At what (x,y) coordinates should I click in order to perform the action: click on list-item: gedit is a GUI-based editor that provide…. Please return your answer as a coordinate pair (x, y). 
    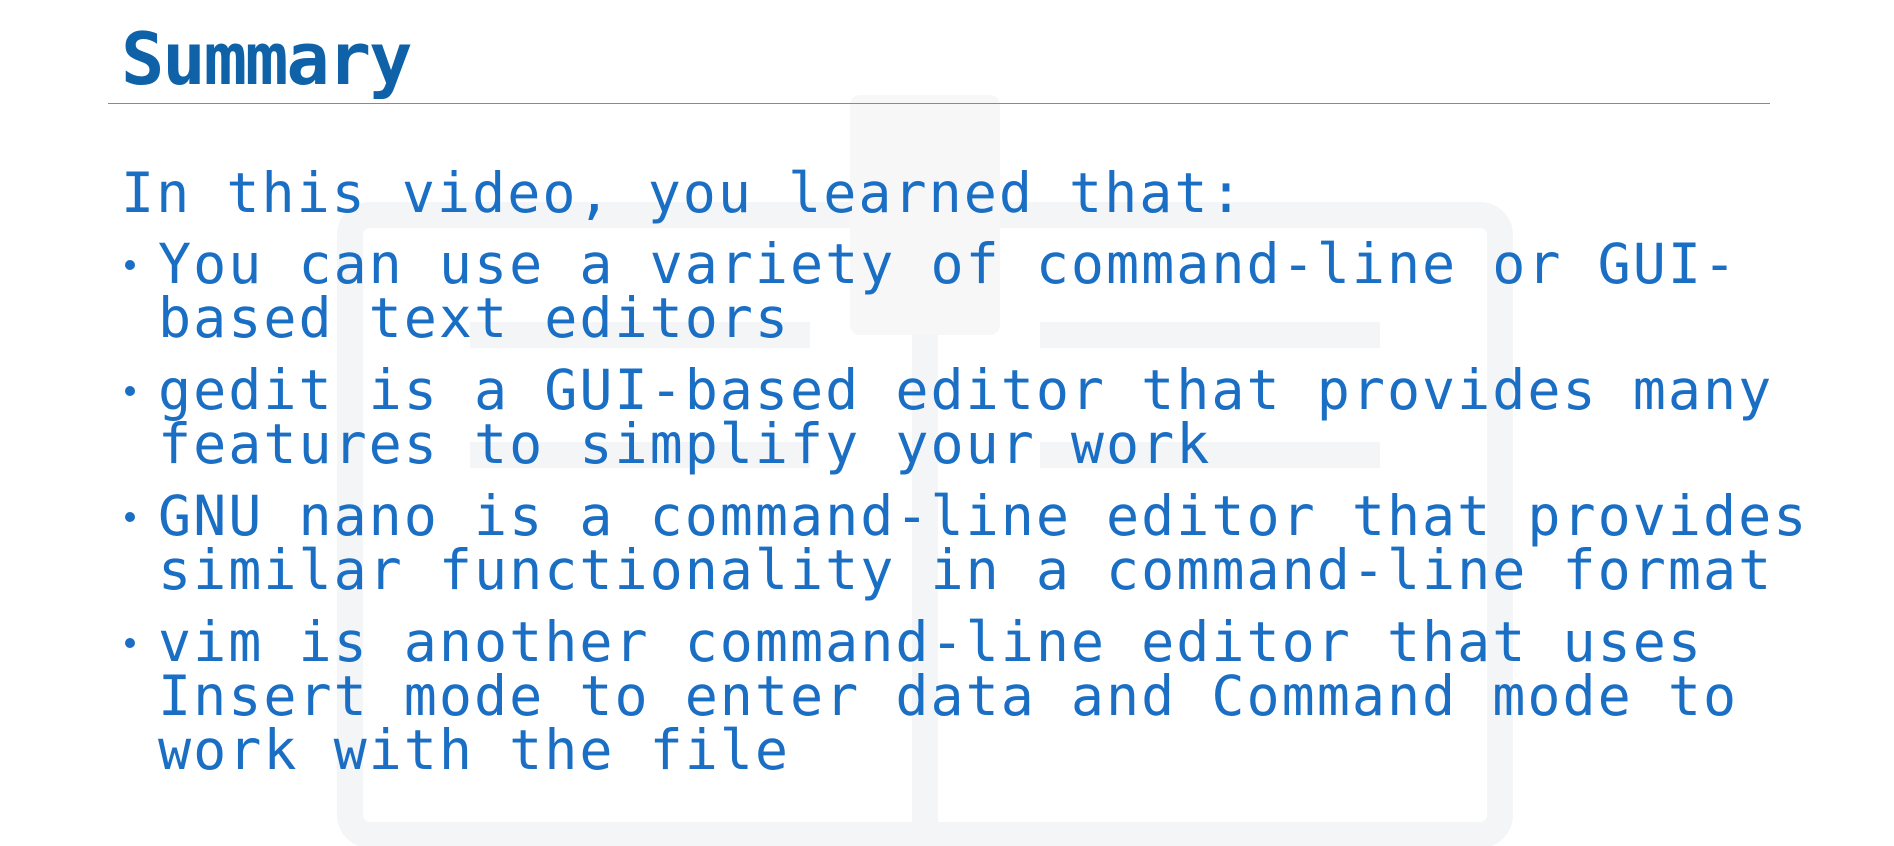
    Looking at the image, I should click on (971, 417).